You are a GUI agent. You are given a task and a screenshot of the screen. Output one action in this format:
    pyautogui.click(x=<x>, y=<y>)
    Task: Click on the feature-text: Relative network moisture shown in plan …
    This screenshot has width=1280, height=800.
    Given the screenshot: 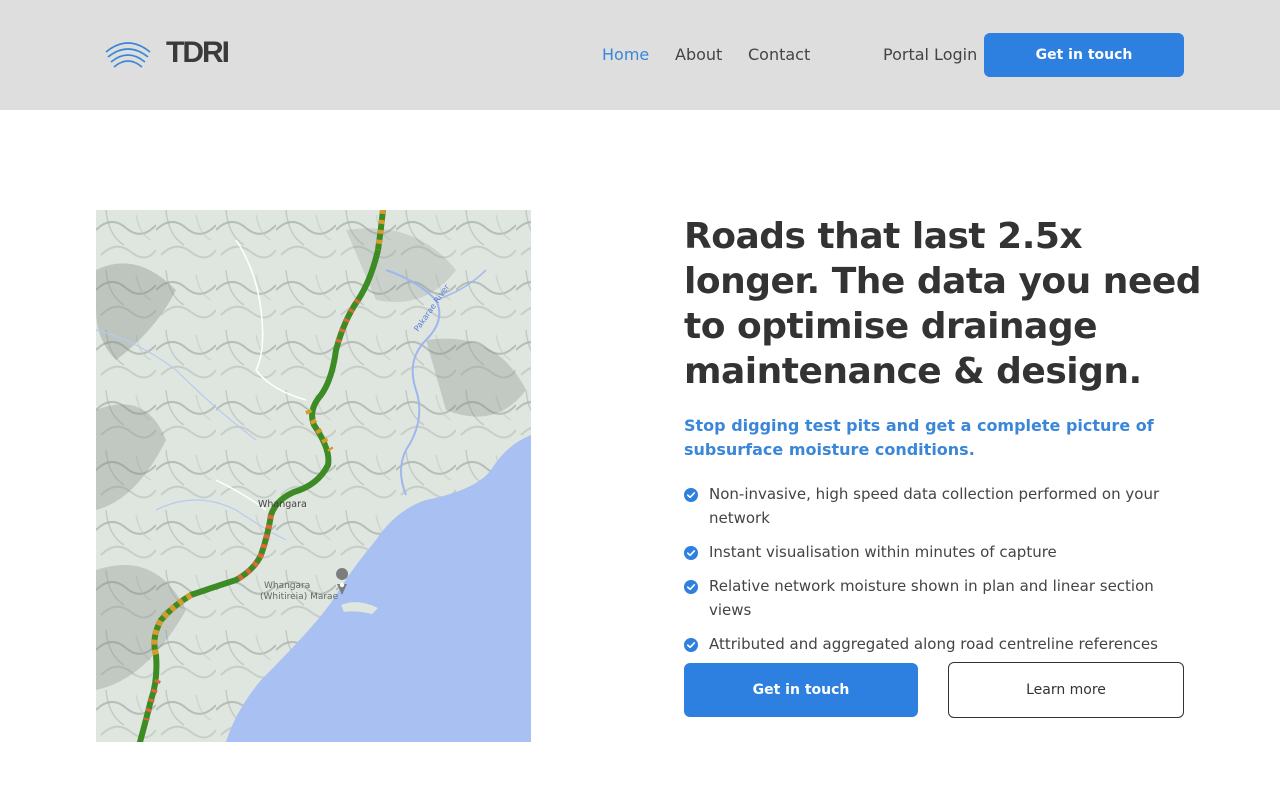 What is the action you would take?
    pyautogui.click(x=931, y=598)
    